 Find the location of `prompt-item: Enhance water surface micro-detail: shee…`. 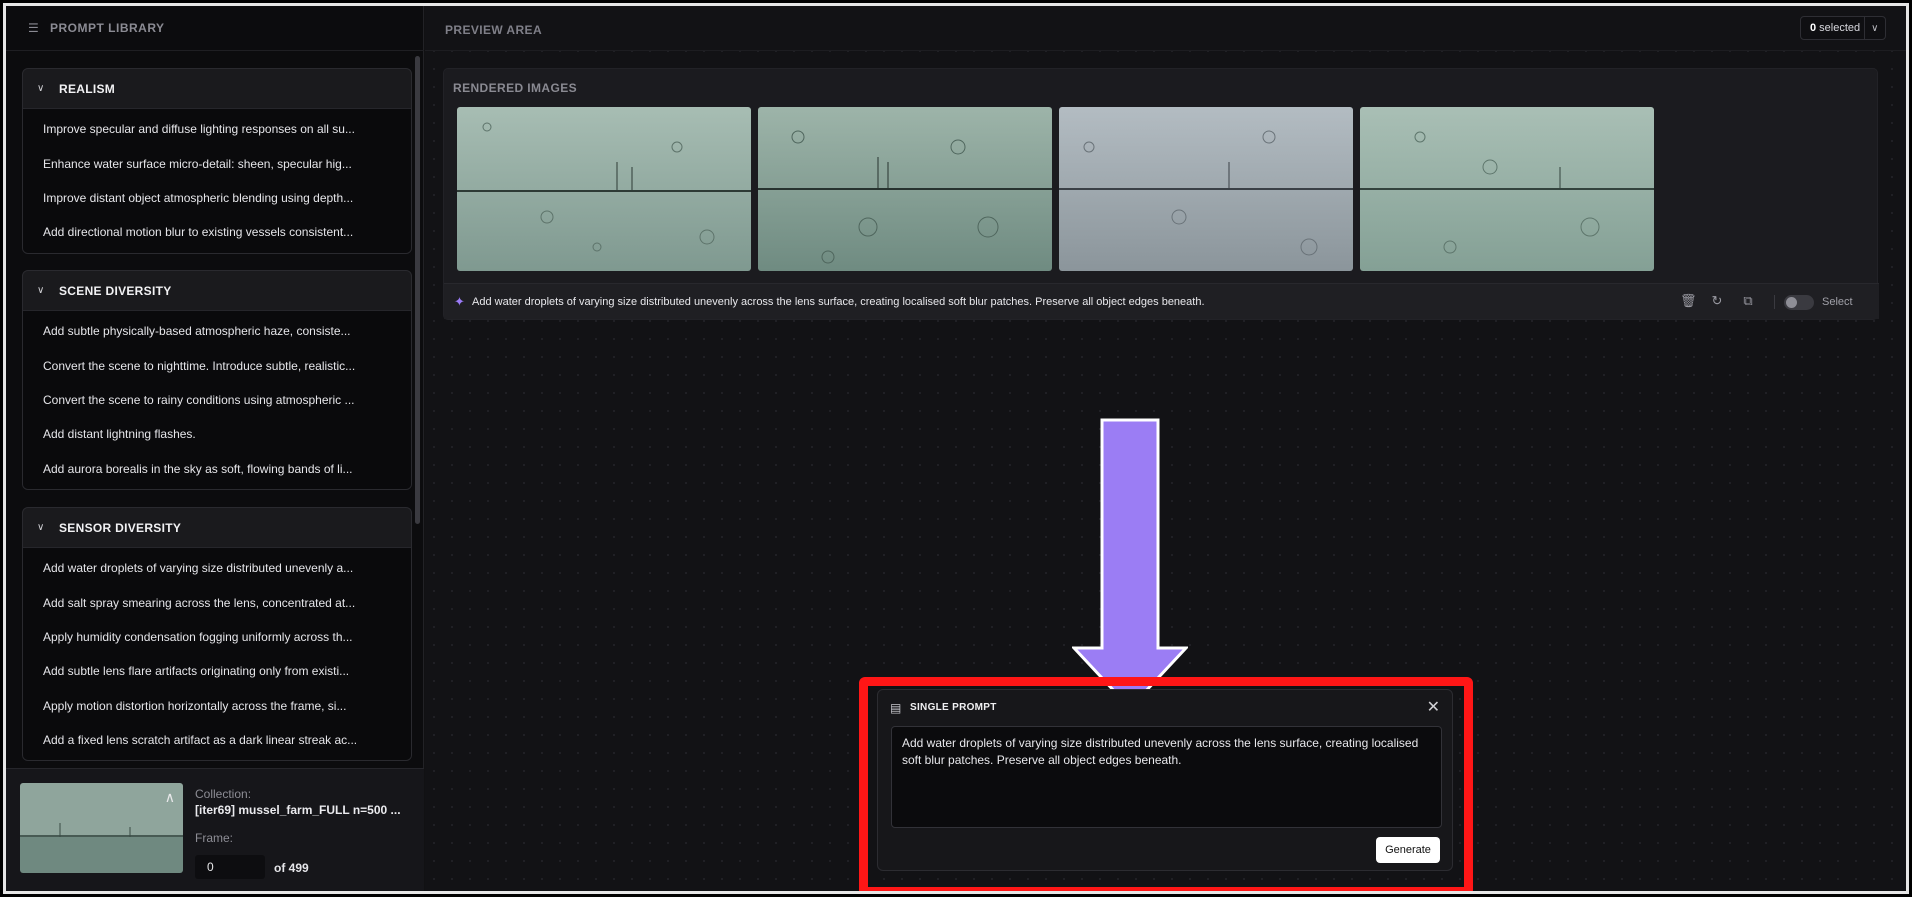

prompt-item: Enhance water surface micro-detail: shee… is located at coordinates (217, 163).